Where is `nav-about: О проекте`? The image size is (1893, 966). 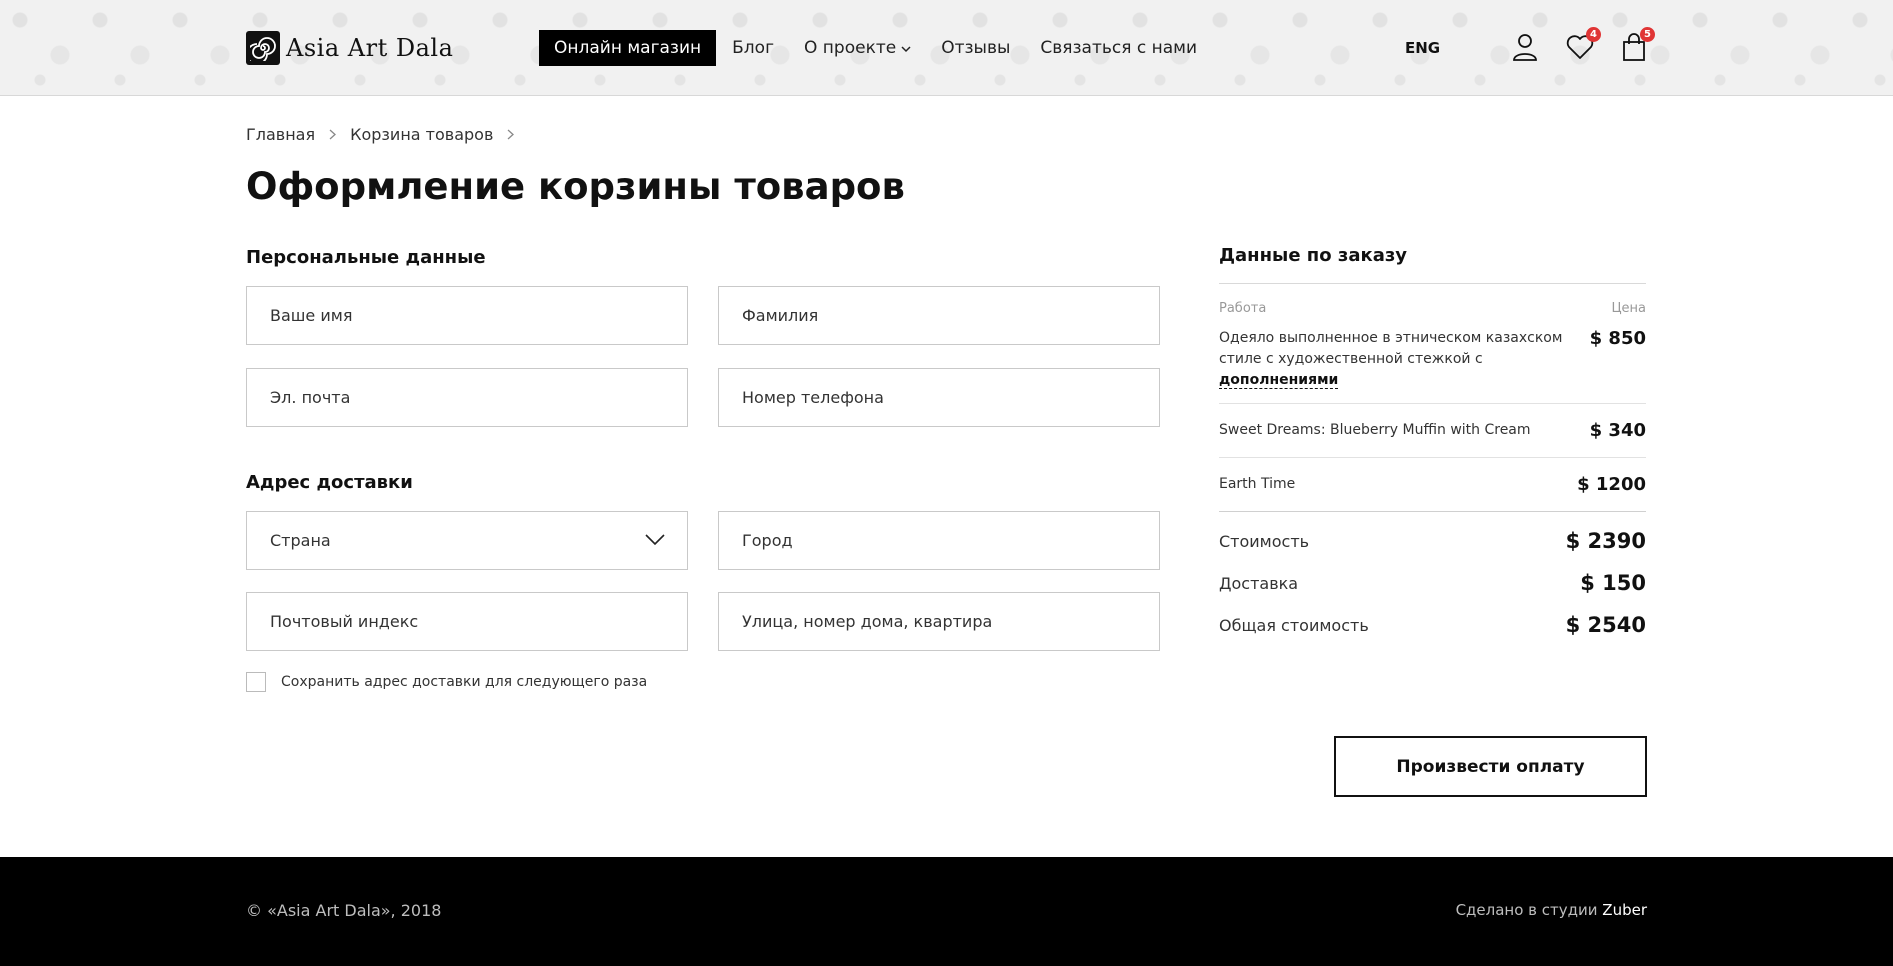 nav-about: О проекте is located at coordinates (857, 48).